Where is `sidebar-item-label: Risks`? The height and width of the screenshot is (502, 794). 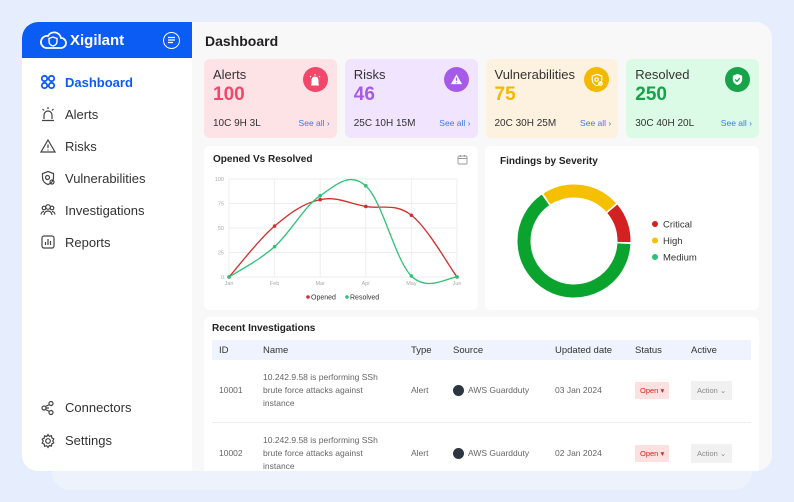
sidebar-item-label: Risks is located at coordinates (81, 146).